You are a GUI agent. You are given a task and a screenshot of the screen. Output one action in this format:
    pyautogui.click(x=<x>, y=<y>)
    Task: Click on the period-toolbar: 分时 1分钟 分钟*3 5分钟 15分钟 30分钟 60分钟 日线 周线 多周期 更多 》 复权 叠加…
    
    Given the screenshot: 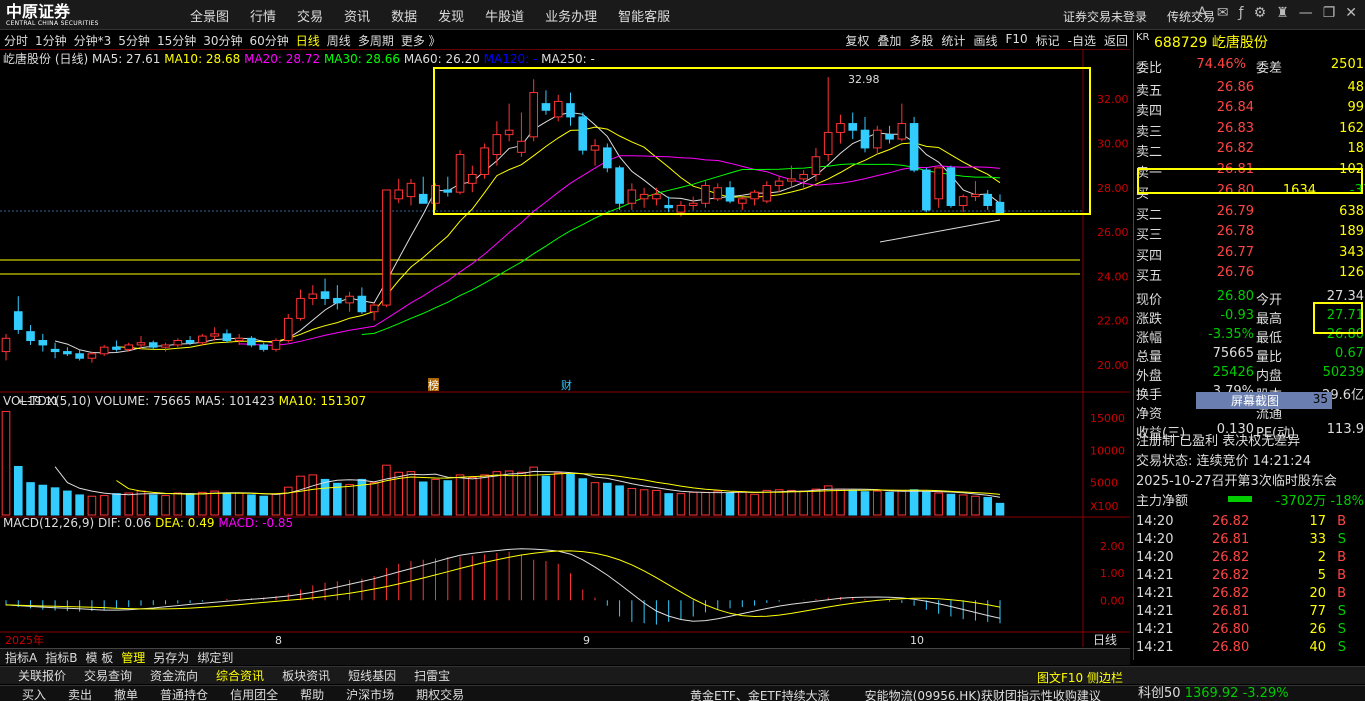 What is the action you would take?
    pyautogui.click(x=565, y=40)
    